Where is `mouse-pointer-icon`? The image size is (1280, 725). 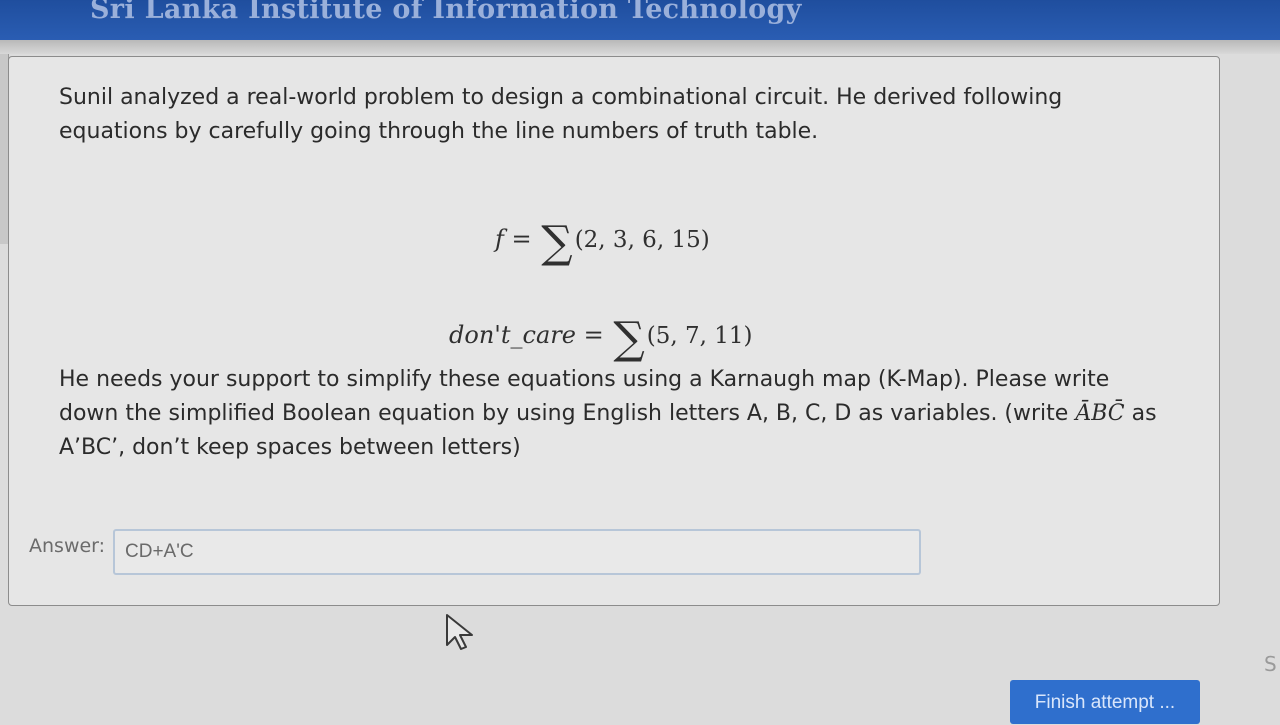
mouse-pointer-icon is located at coordinates (459, 632).